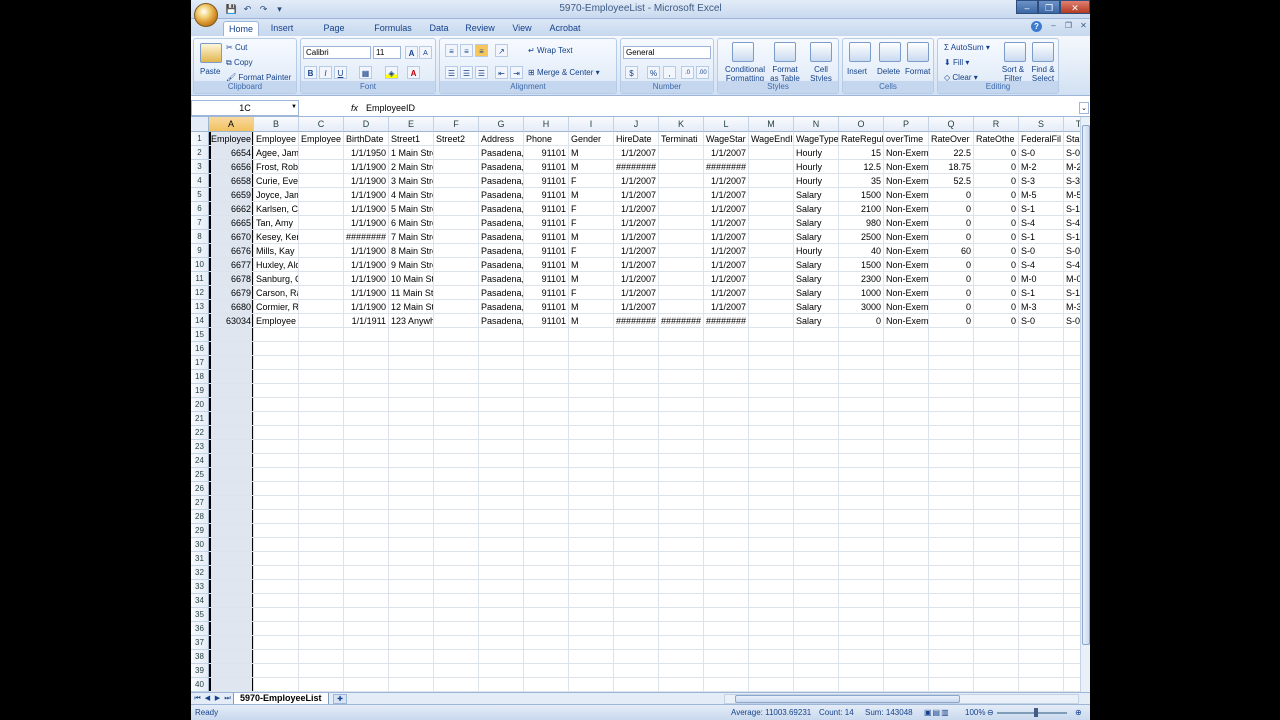  I want to click on font-size-select: 11, so click(387, 52).